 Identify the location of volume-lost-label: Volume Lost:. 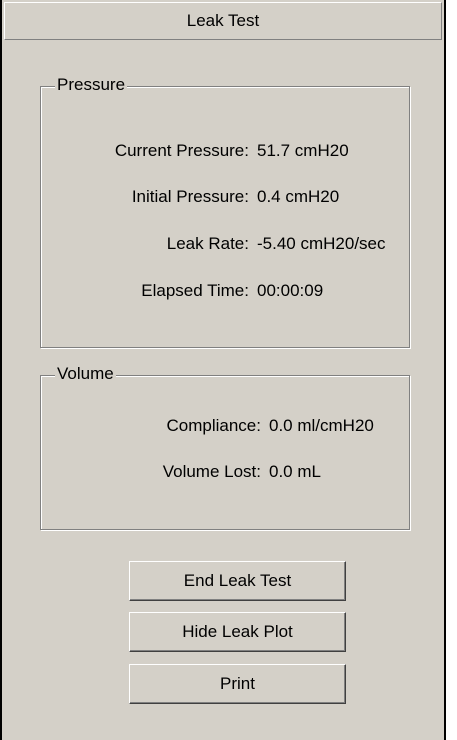
(211, 471).